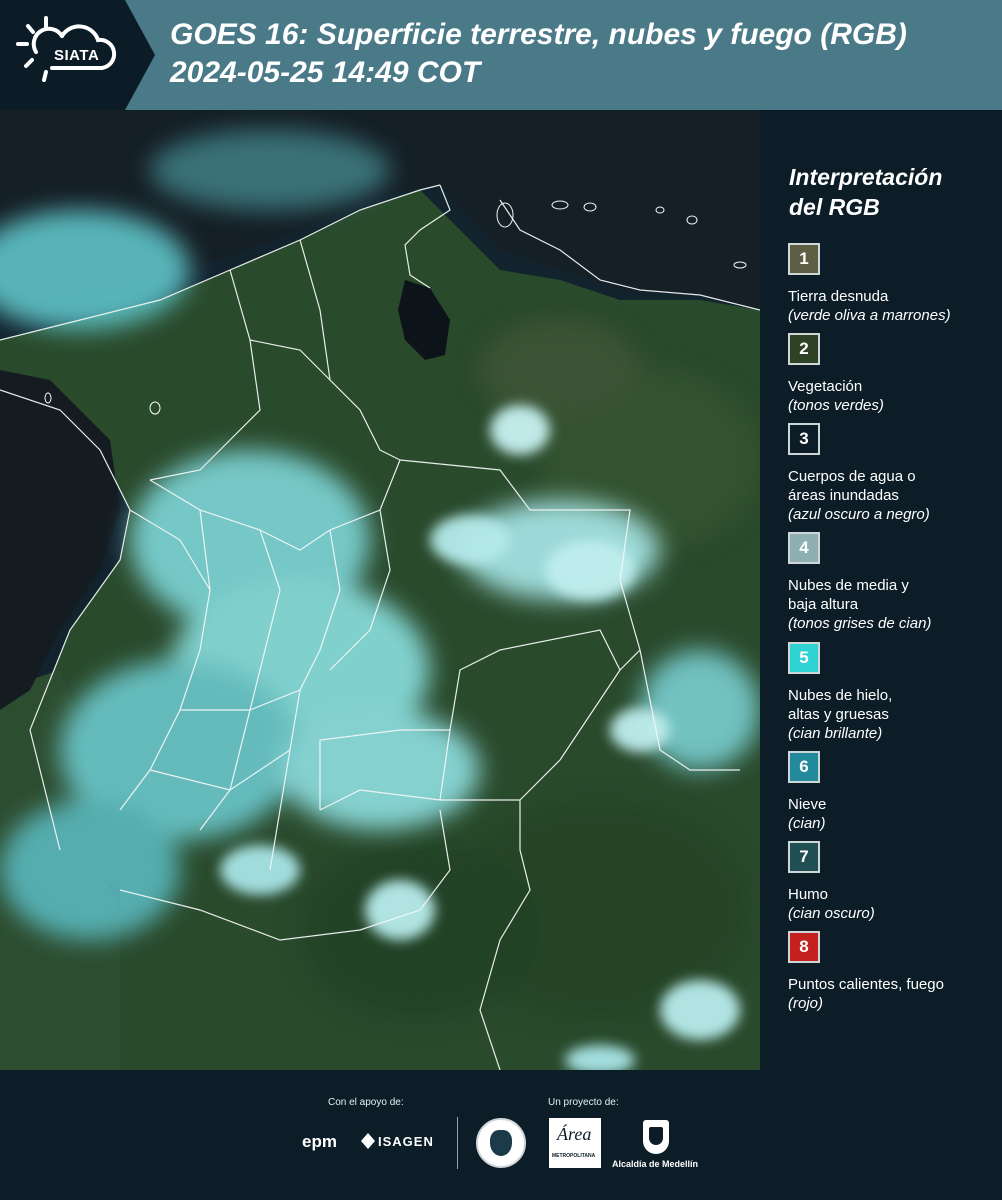 This screenshot has width=1002, height=1200. I want to click on alcaldia-shield-icon, so click(656, 1137).